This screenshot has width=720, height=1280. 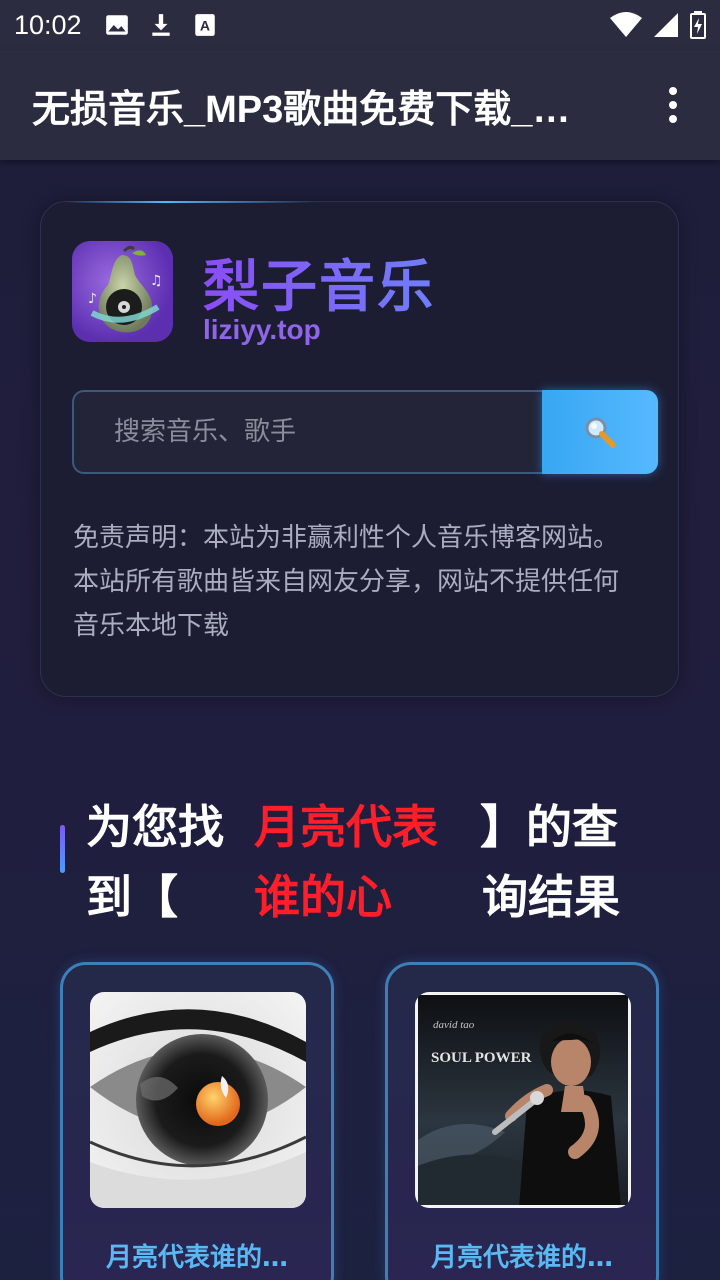 I want to click on search-keyword-part2: 谁的心, so click(x=323, y=897).